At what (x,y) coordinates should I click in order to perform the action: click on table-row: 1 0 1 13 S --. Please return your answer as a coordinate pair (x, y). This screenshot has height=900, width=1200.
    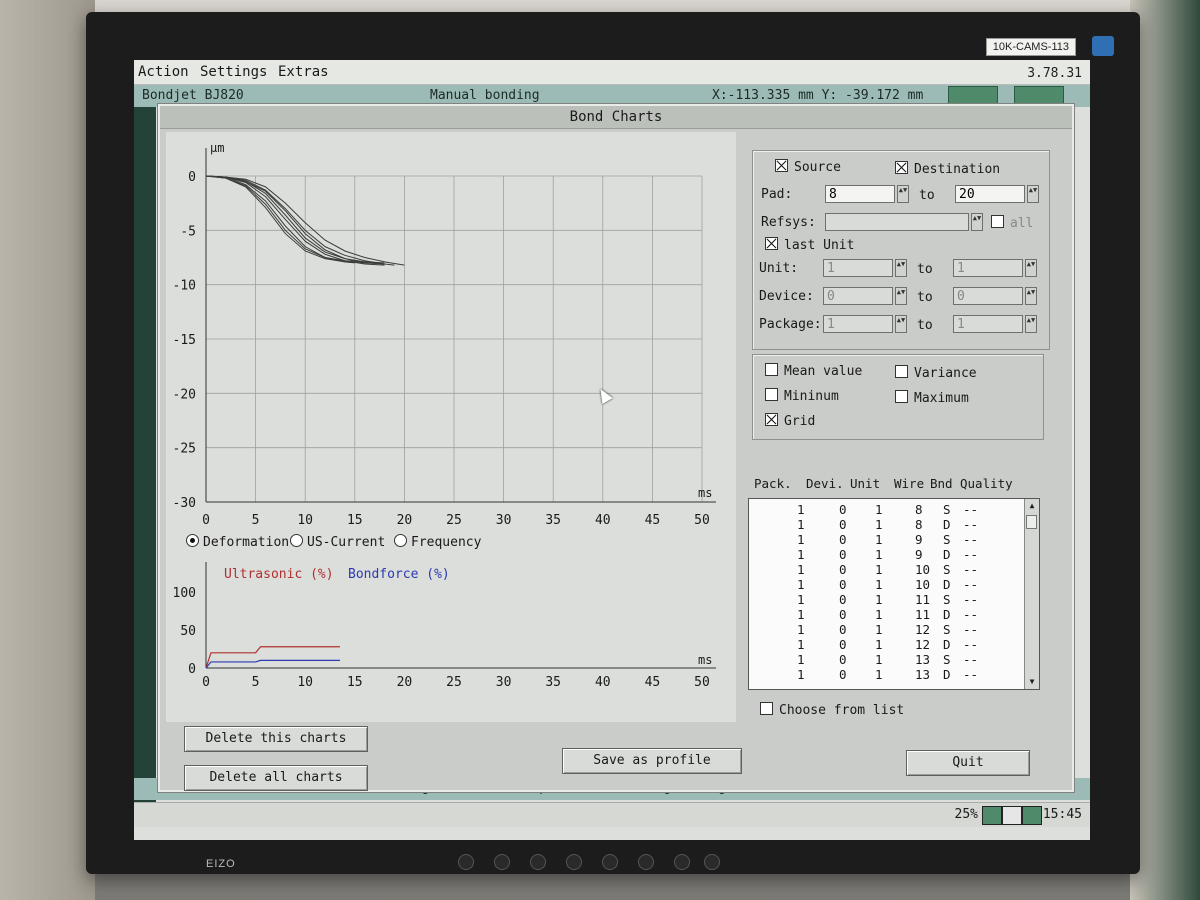
    Looking at the image, I should click on (884, 660).